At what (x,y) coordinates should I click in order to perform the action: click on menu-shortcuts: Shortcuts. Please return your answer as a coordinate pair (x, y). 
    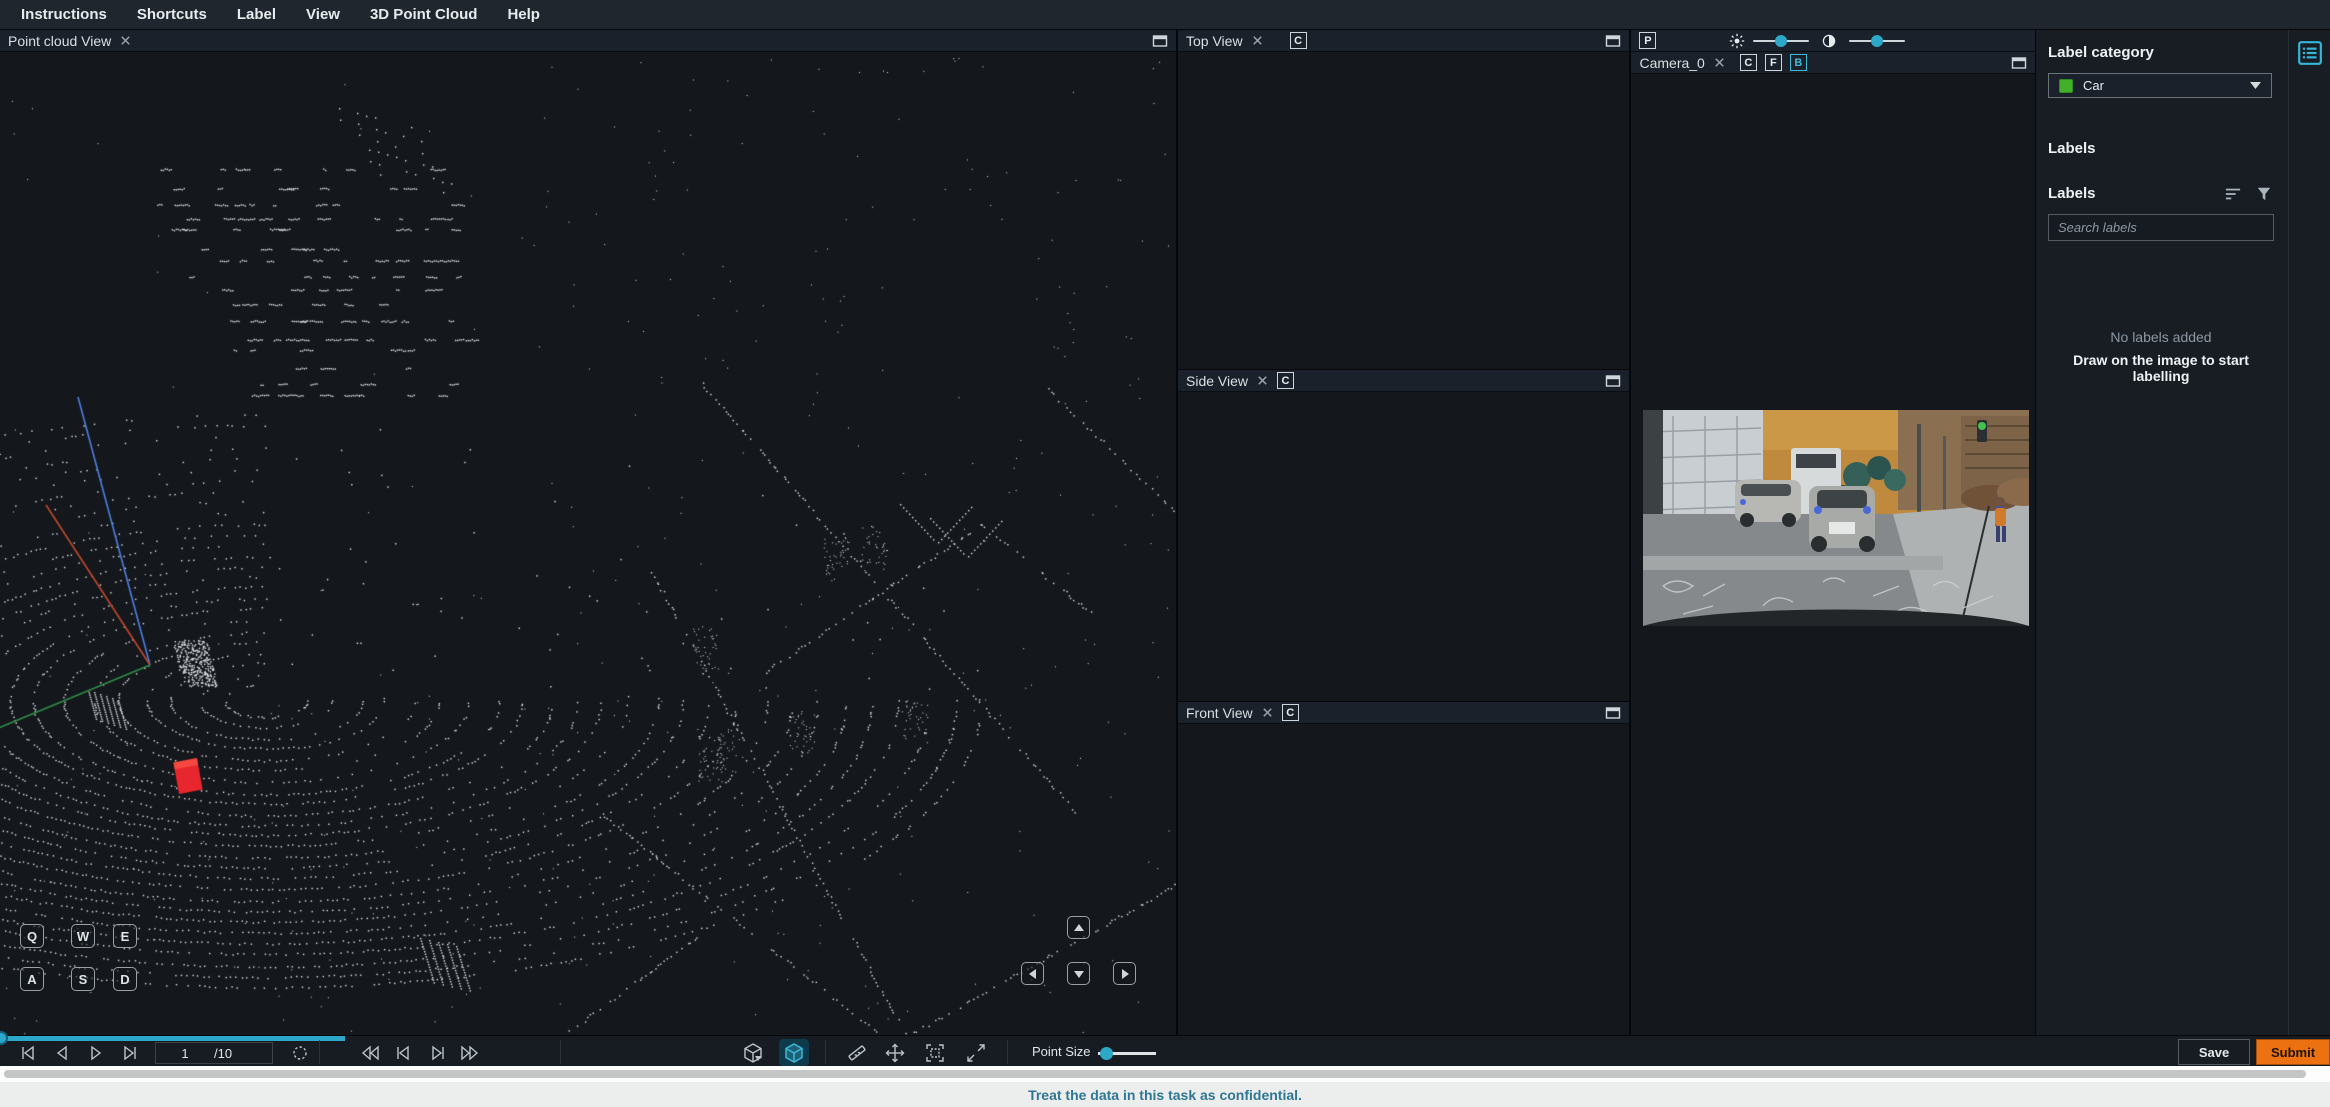
    Looking at the image, I should click on (172, 14).